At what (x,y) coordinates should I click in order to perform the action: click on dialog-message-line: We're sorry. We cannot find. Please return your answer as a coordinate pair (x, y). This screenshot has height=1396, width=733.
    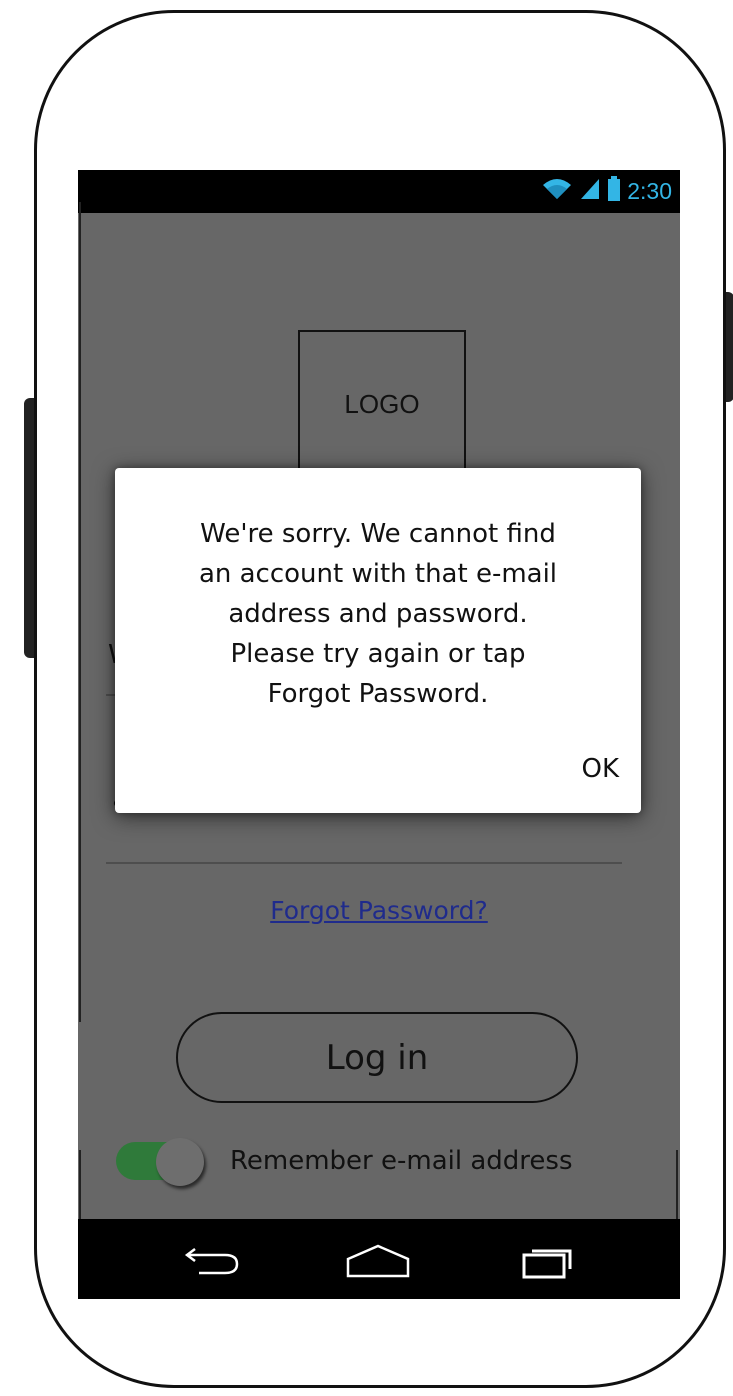
    Looking at the image, I should click on (378, 534).